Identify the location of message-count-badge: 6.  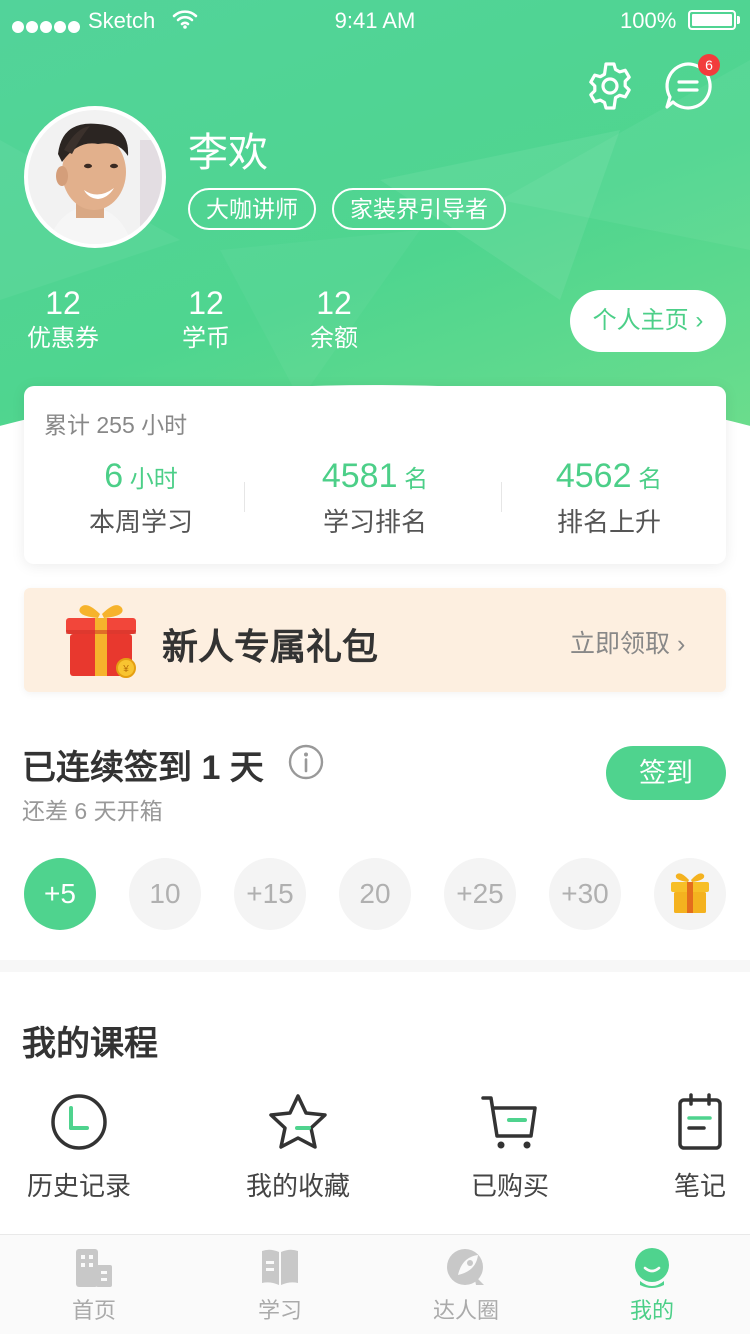
(709, 65).